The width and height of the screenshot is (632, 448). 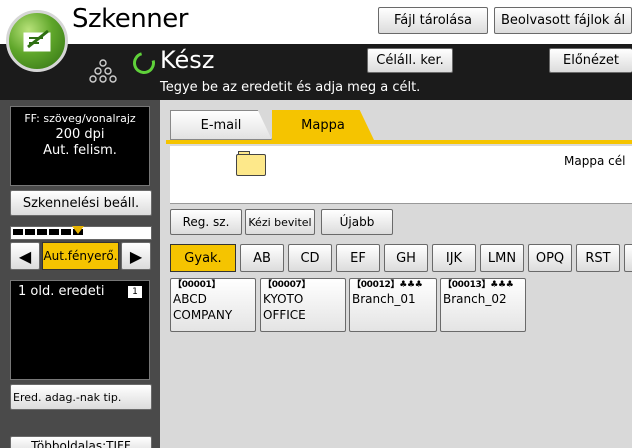 I want to click on tab-opq: OPQ, so click(x=550, y=258).